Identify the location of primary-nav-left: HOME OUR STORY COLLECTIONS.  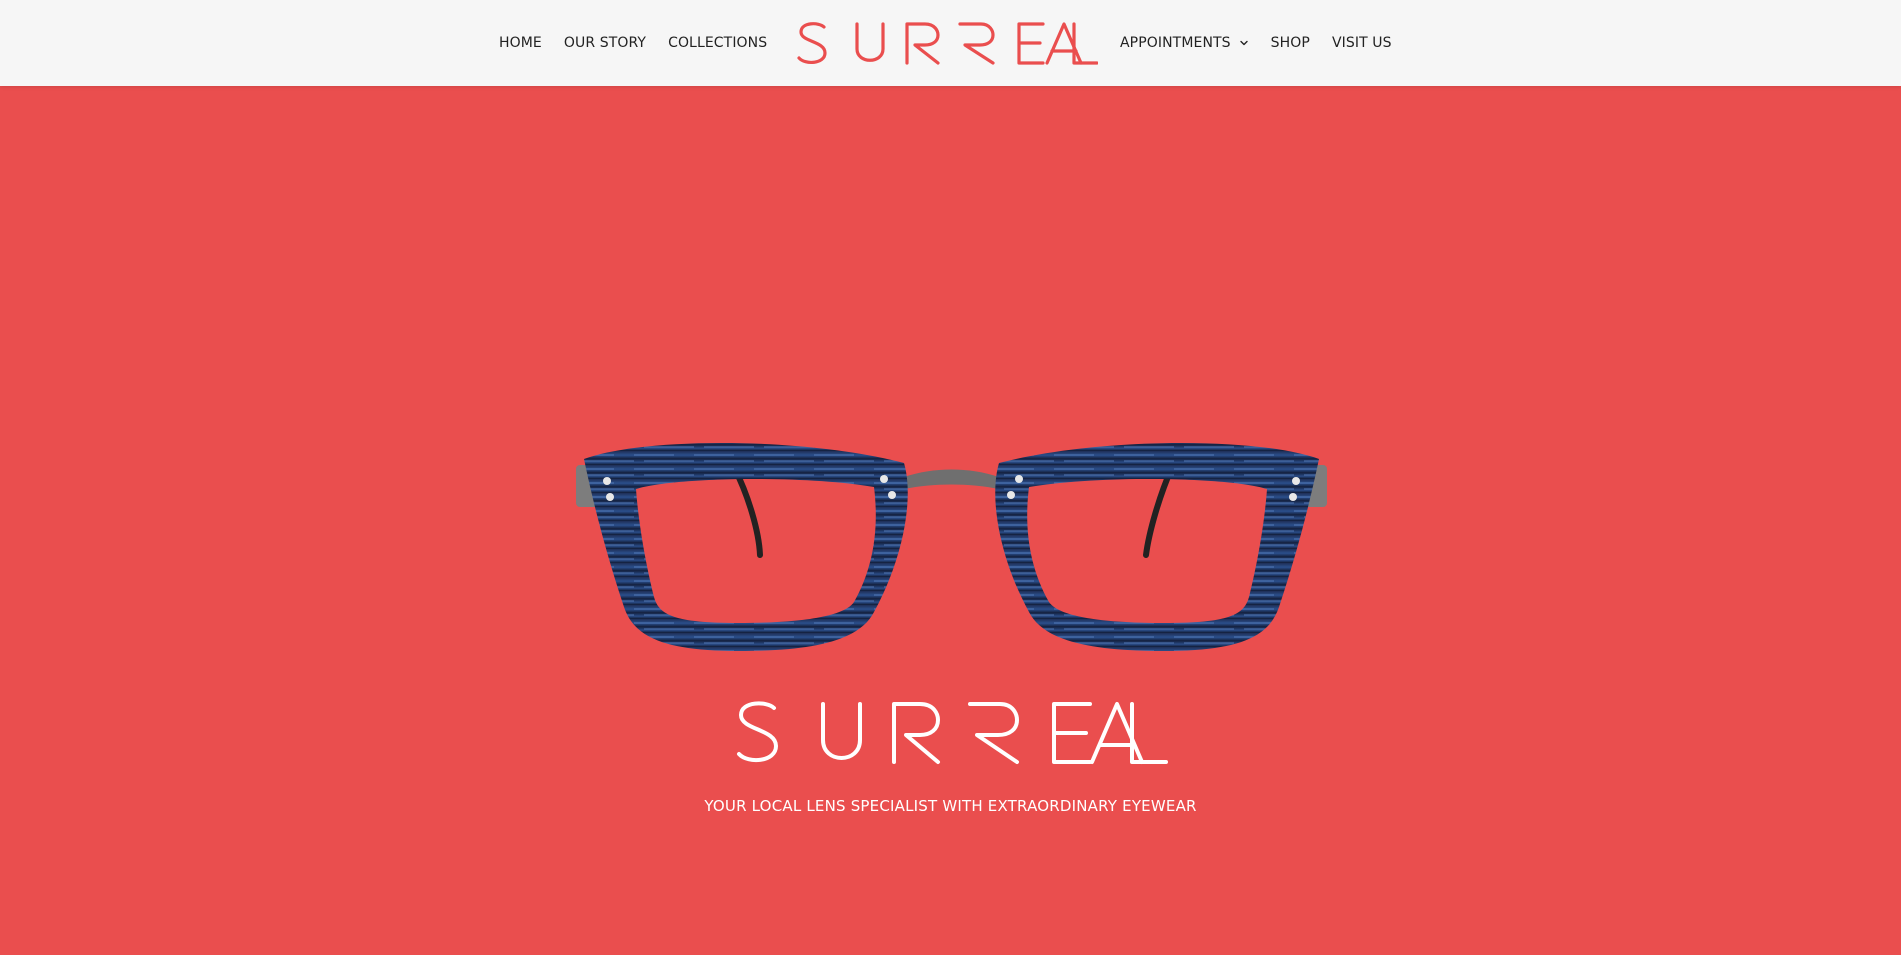
(633, 43).